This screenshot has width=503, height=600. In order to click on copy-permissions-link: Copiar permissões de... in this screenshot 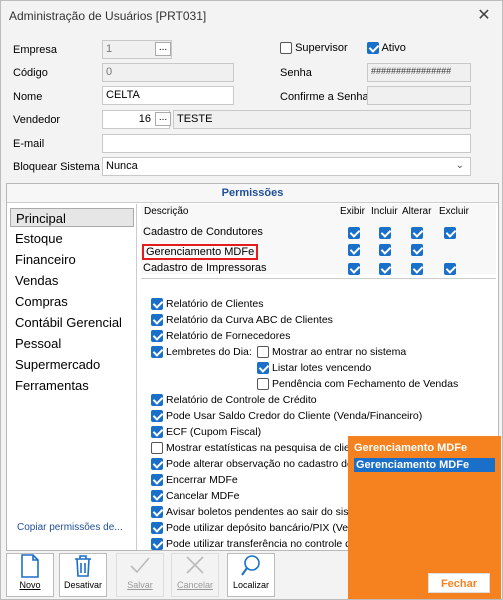, I will do `click(70, 527)`.